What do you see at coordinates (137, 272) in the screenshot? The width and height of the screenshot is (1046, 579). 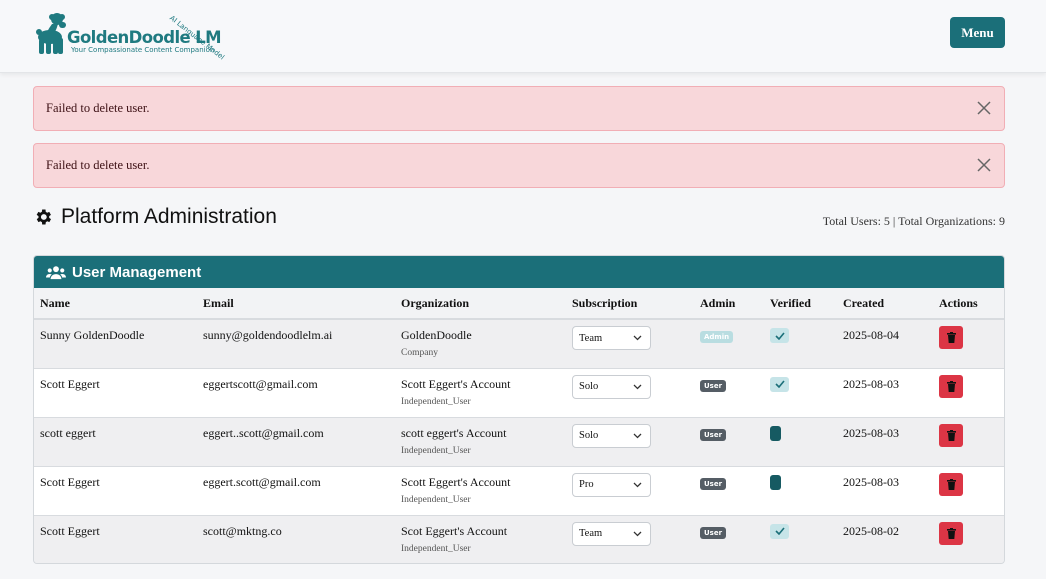 I see `card-title: User Management` at bounding box center [137, 272].